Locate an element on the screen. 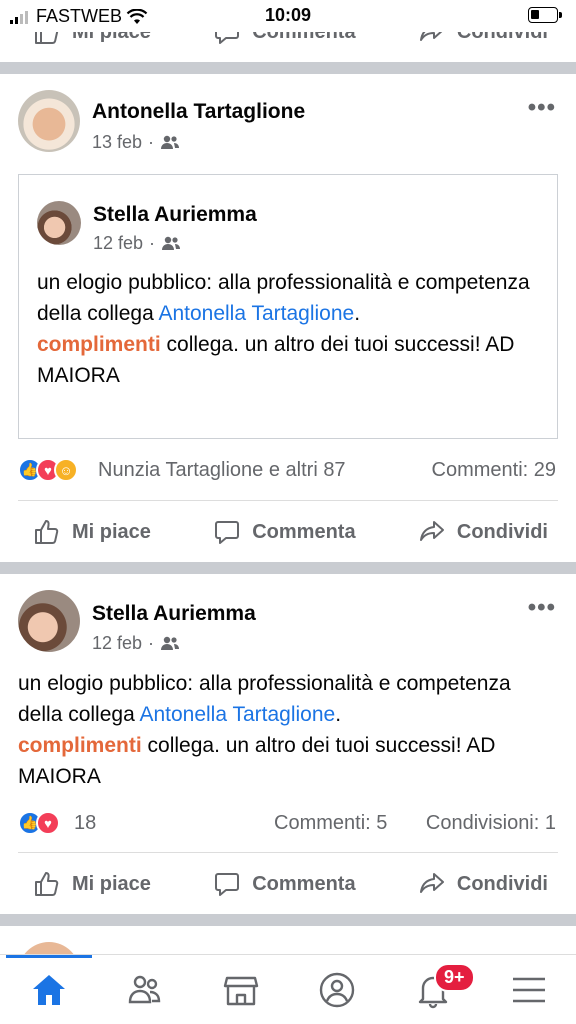  shared-author-avatar is located at coordinates (59, 223).